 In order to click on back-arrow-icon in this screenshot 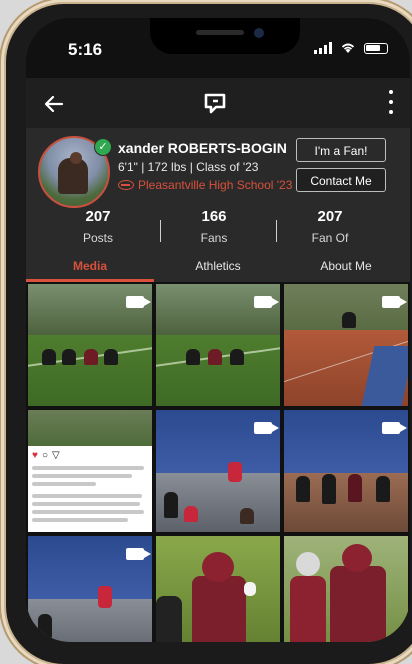, I will do `click(54, 104)`.